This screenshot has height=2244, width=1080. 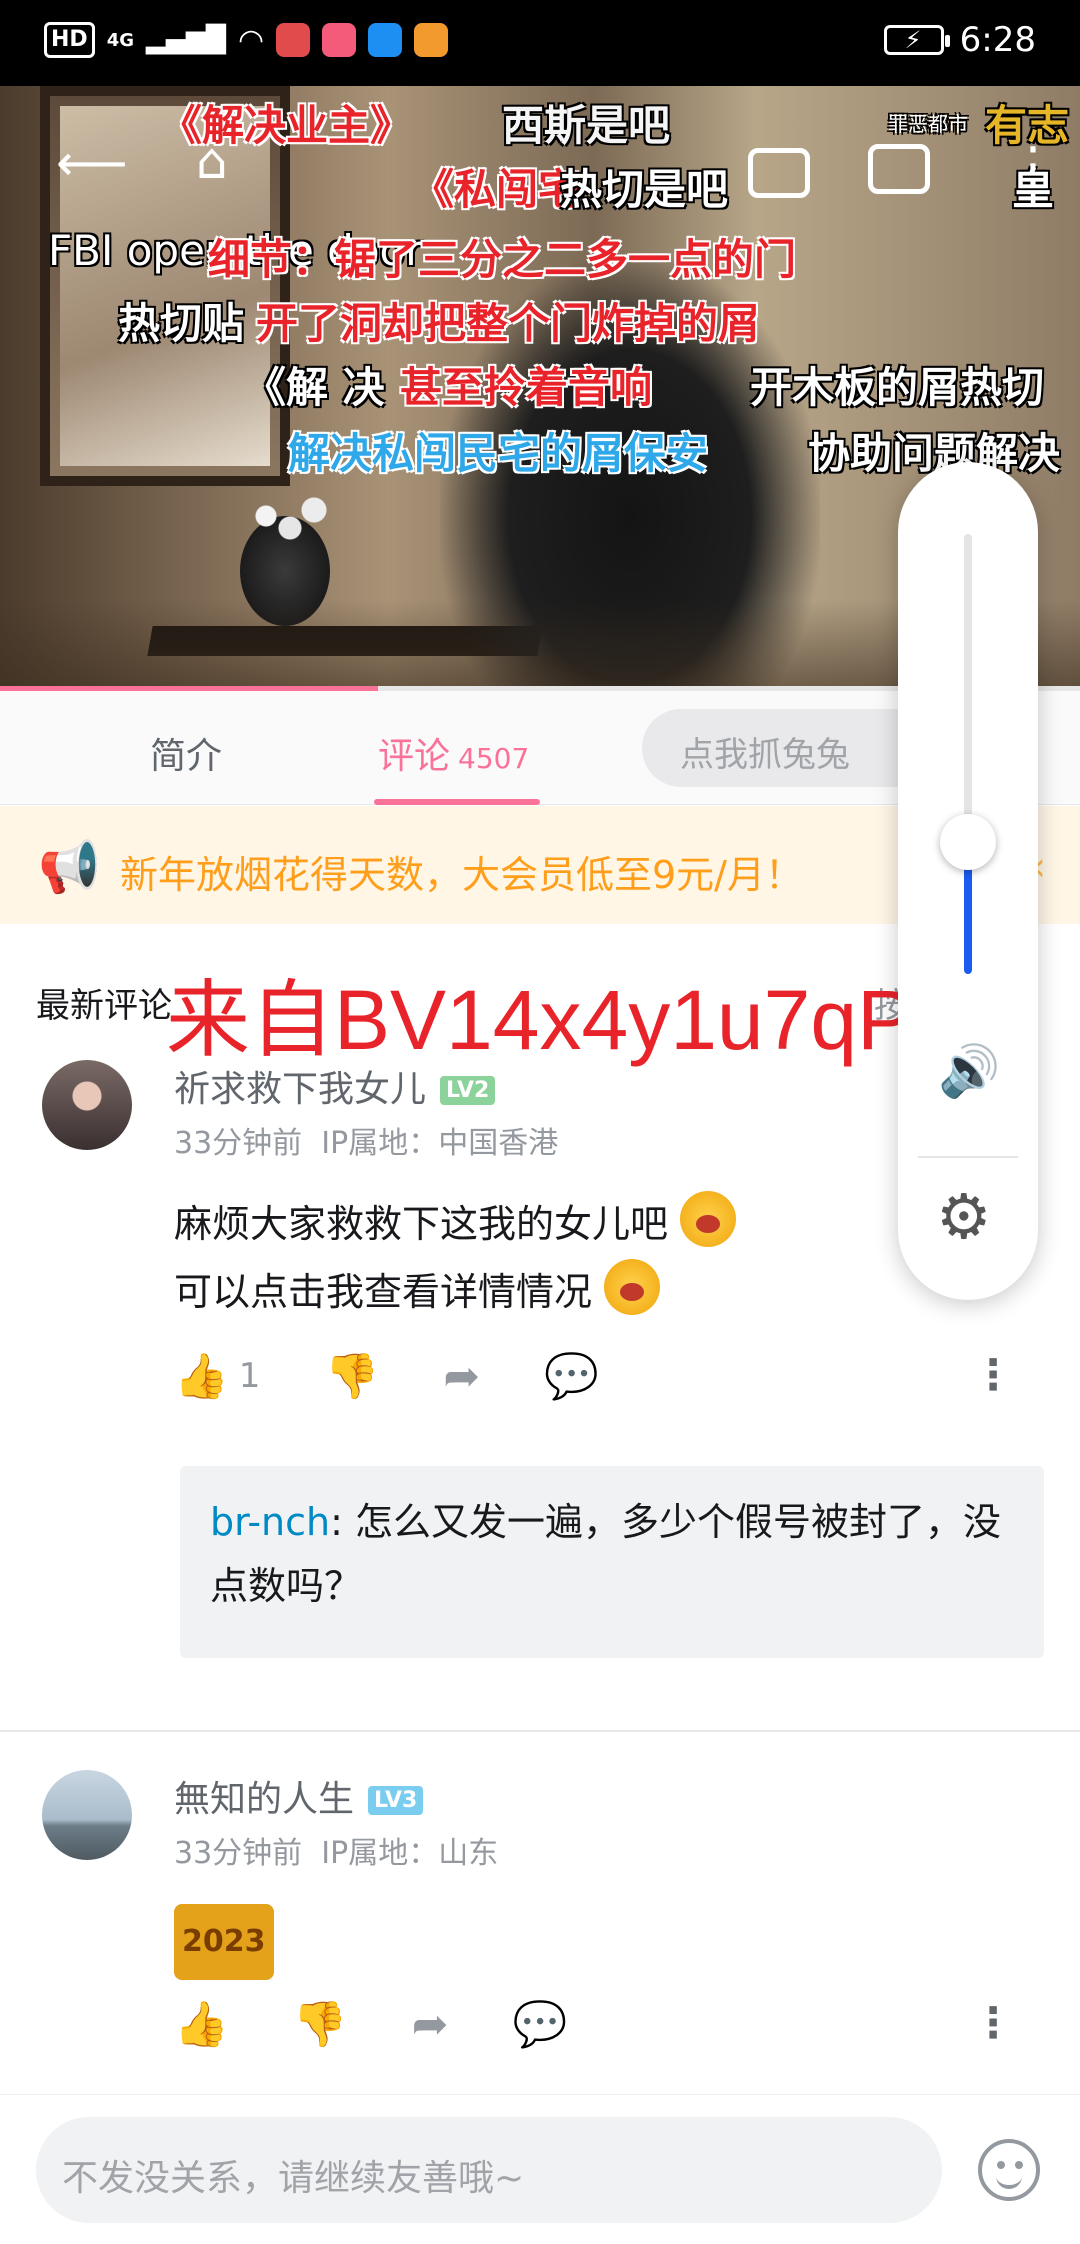 I want to click on danmaku-comment: 罪恶都市, so click(x=928, y=124).